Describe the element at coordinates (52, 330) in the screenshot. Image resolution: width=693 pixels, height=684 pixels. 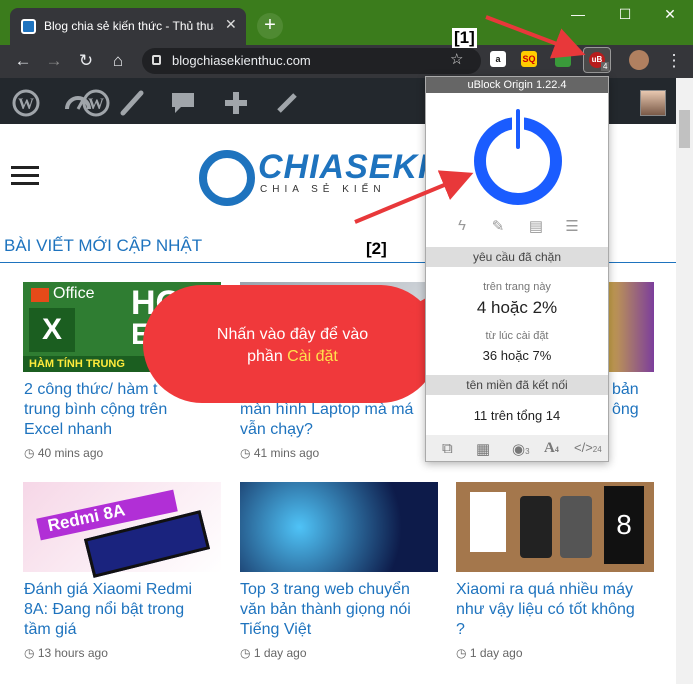
I see `excel-icon: X` at that location.